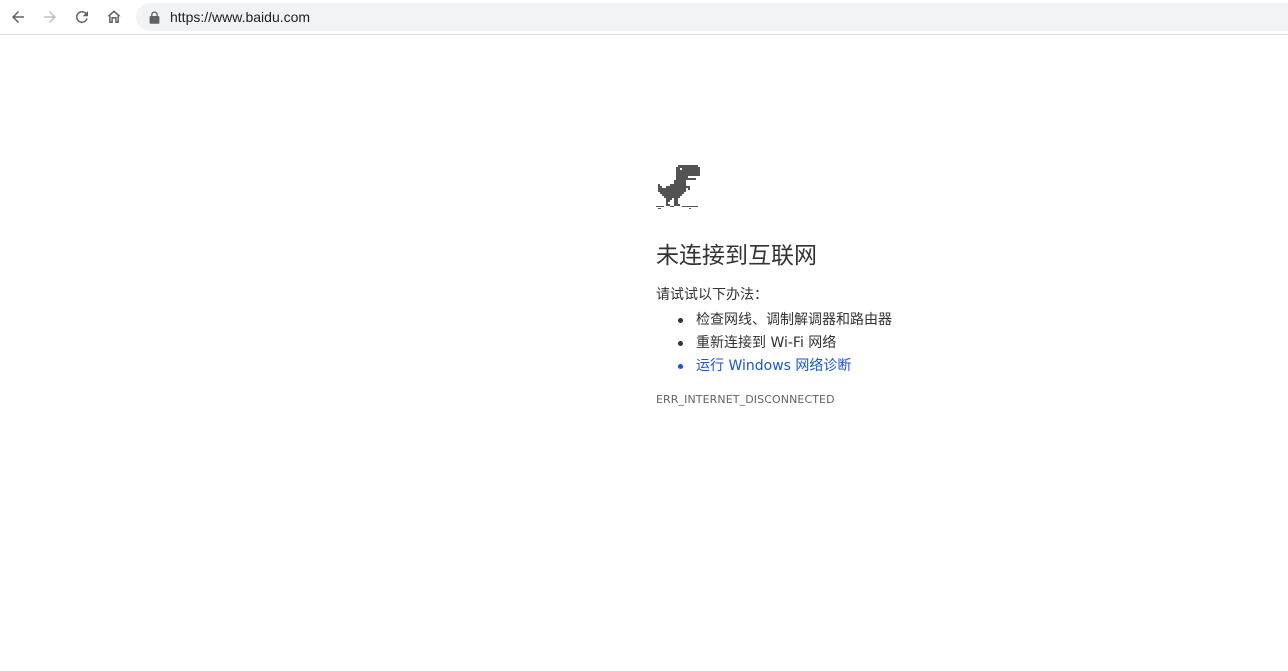  I want to click on forward-button, so click(50, 17).